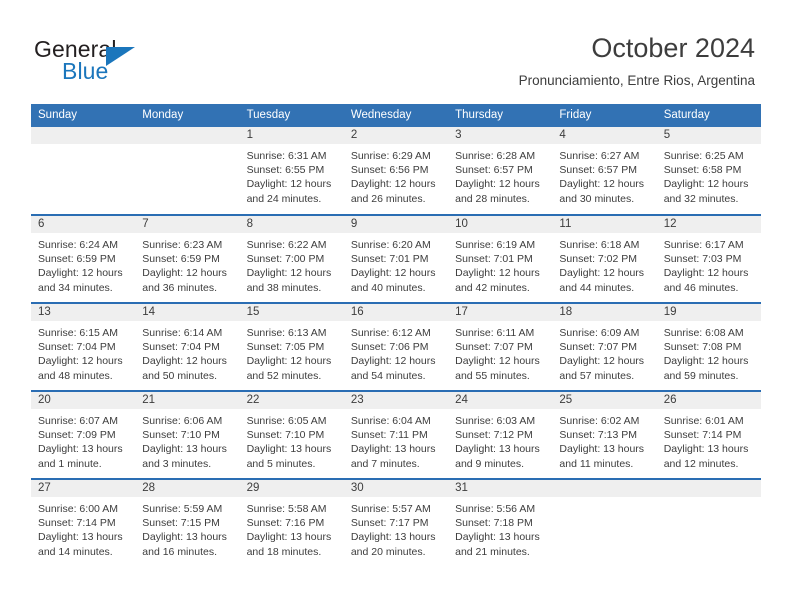 This screenshot has width=792, height=612. I want to click on sunset-text: Sunset: 7:15 PM, so click(181, 523).